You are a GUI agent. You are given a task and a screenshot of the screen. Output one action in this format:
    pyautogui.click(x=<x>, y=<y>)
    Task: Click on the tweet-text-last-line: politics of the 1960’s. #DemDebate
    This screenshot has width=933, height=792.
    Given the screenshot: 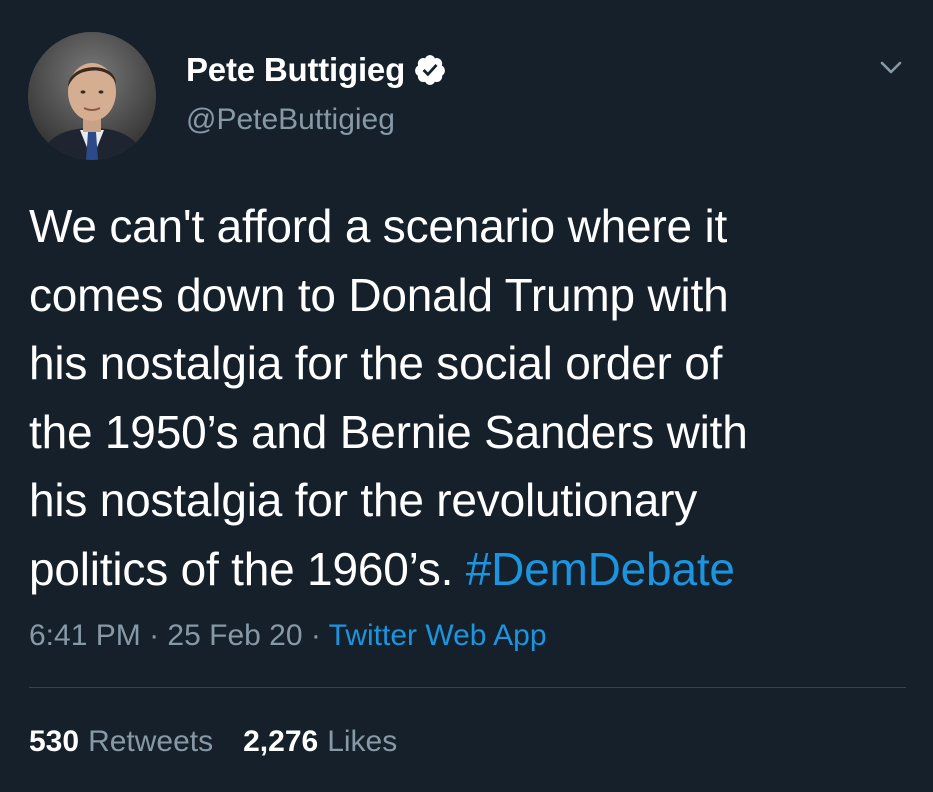 What is the action you would take?
    pyautogui.click(x=469, y=569)
    